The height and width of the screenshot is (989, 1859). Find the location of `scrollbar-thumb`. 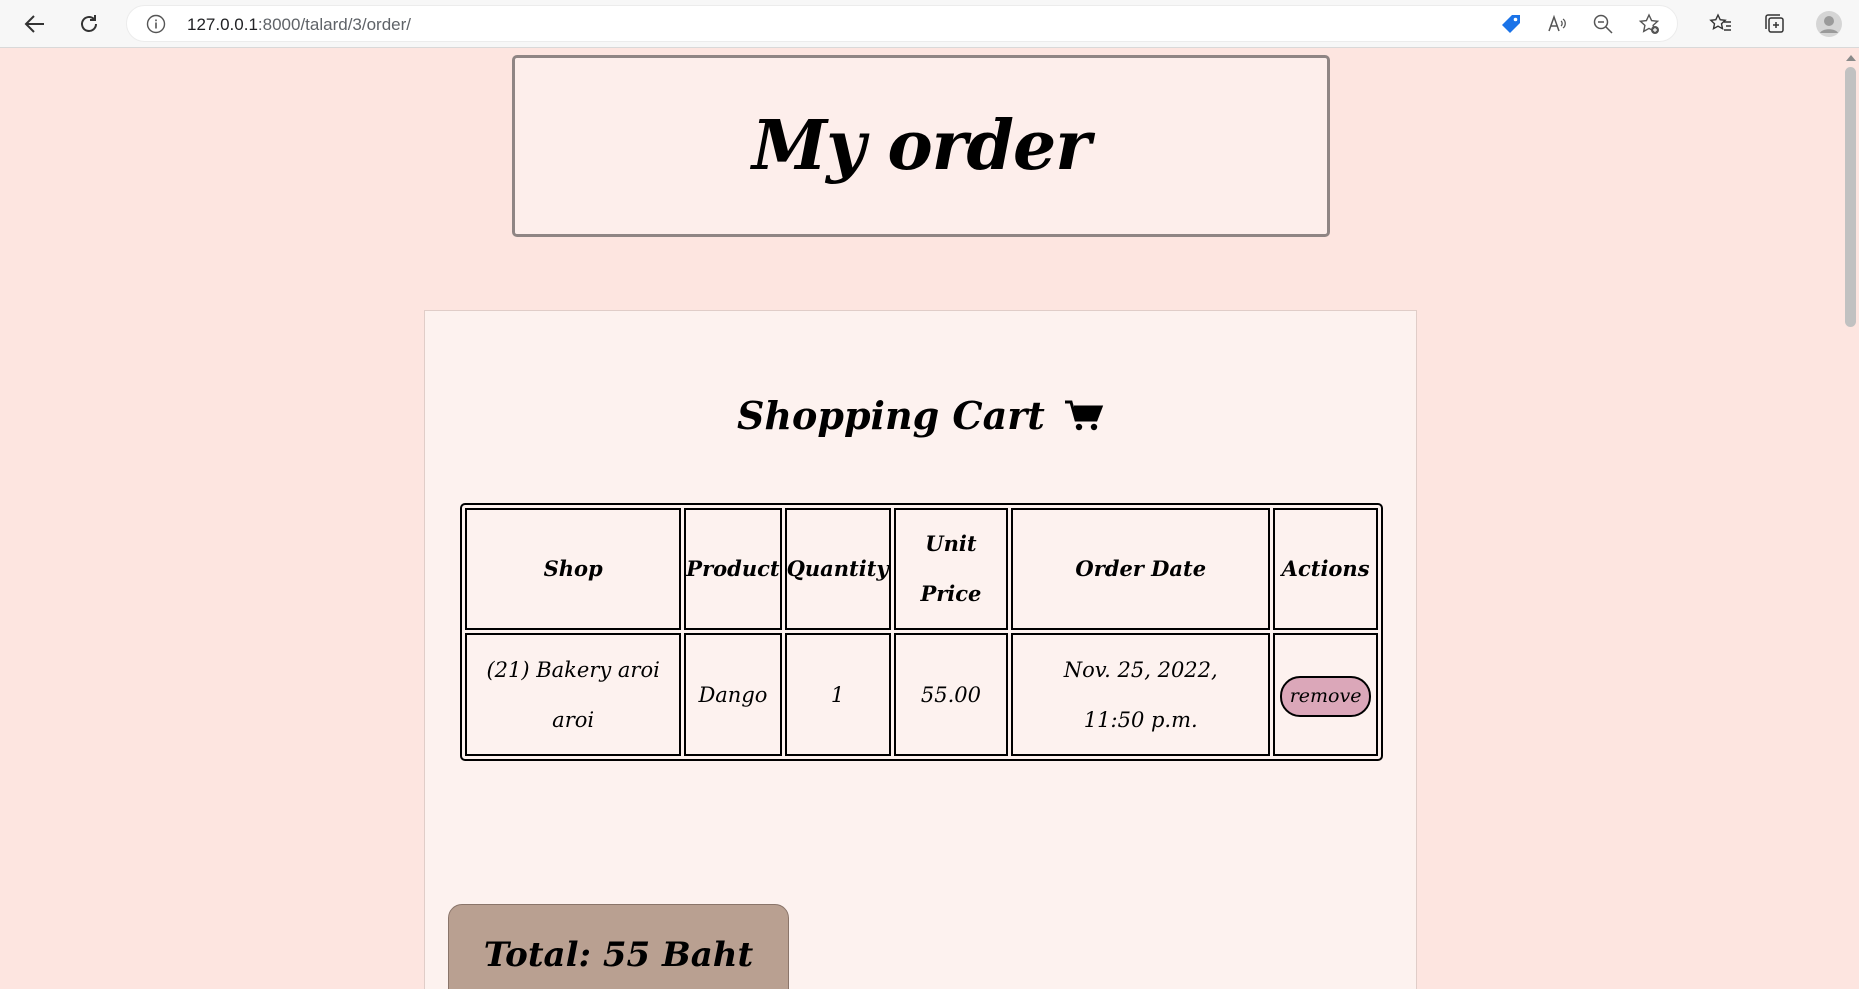

scrollbar-thumb is located at coordinates (1850, 197).